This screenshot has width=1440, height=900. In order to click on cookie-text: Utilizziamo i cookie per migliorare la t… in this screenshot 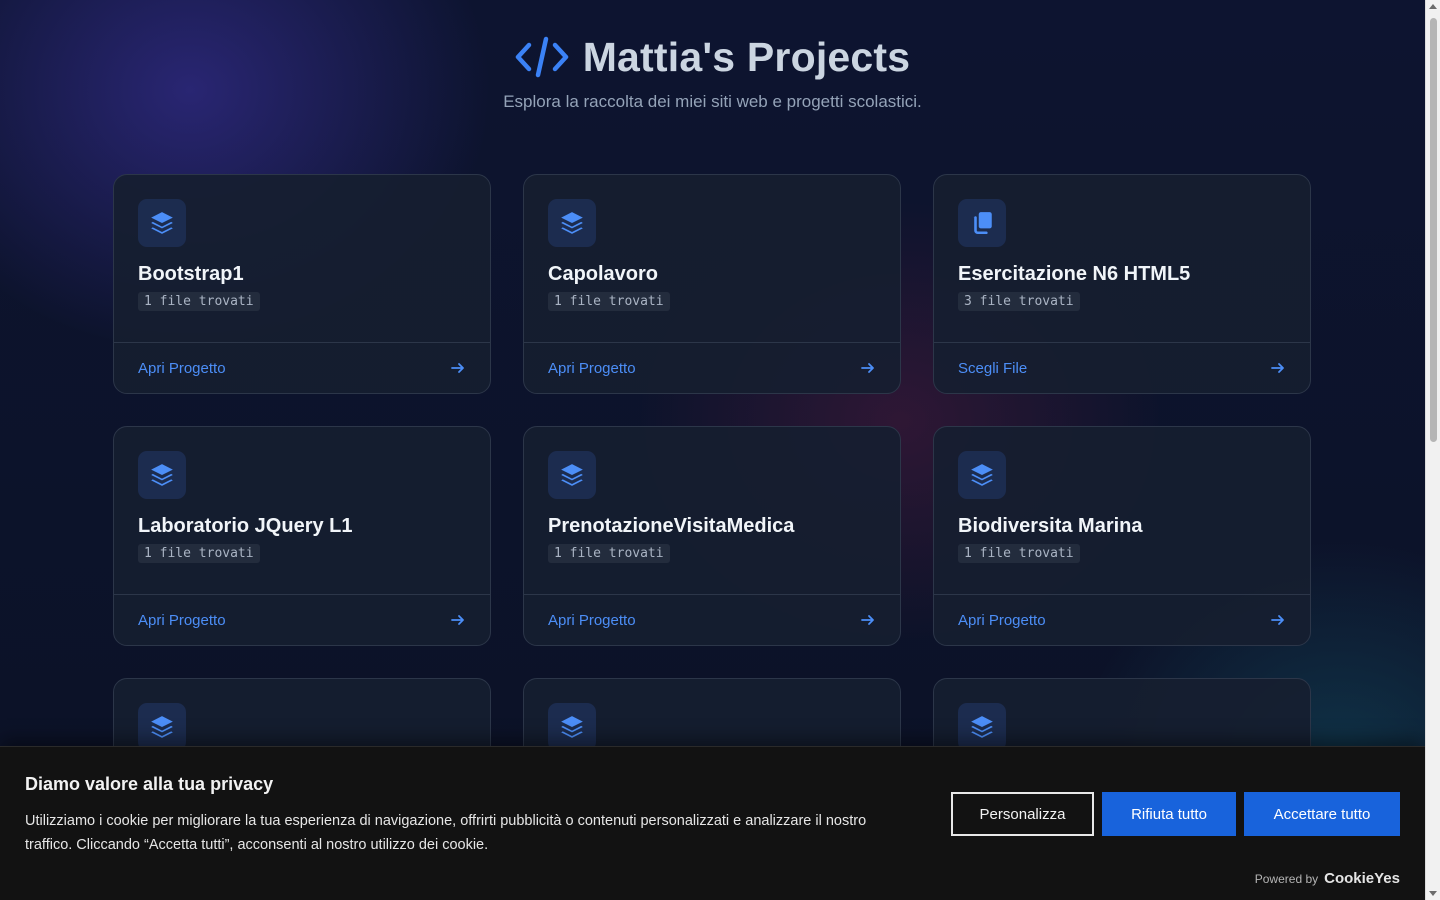, I will do `click(446, 833)`.